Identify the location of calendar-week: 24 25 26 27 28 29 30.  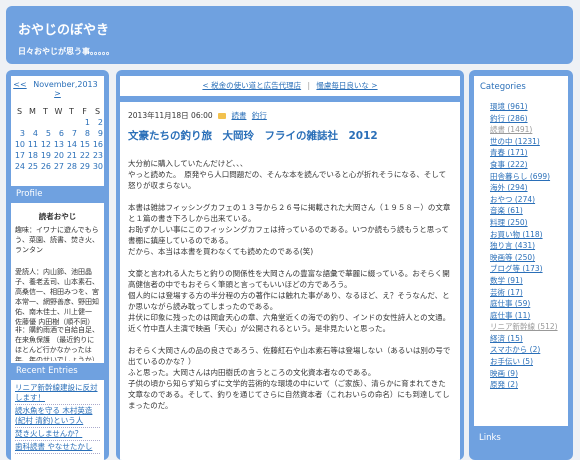
(58, 166).